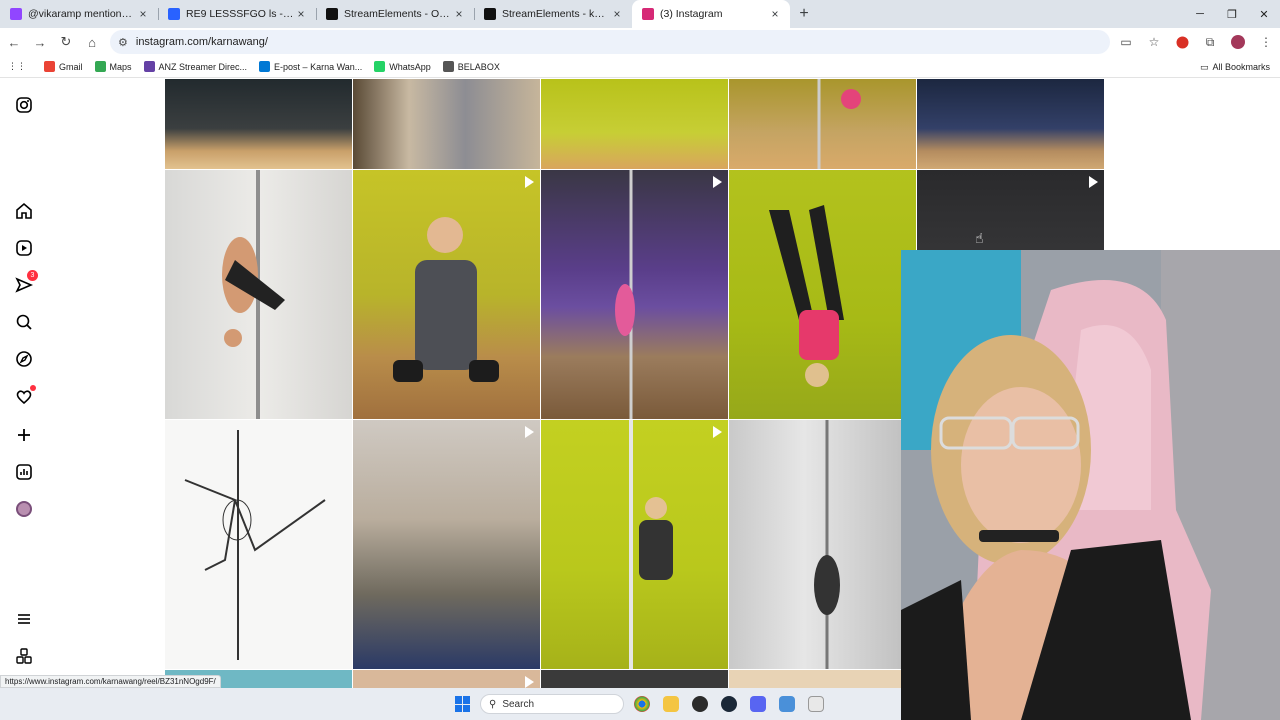 The height and width of the screenshot is (720, 1280). I want to click on bookmark-star-icon: ☆, so click(1154, 42).